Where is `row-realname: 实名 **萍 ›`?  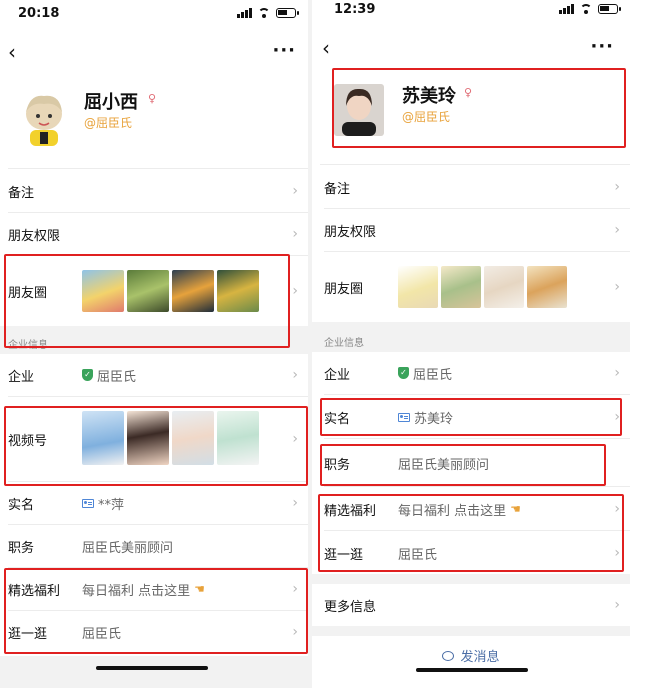
row-realname: 实名 **萍 › is located at coordinates (154, 503).